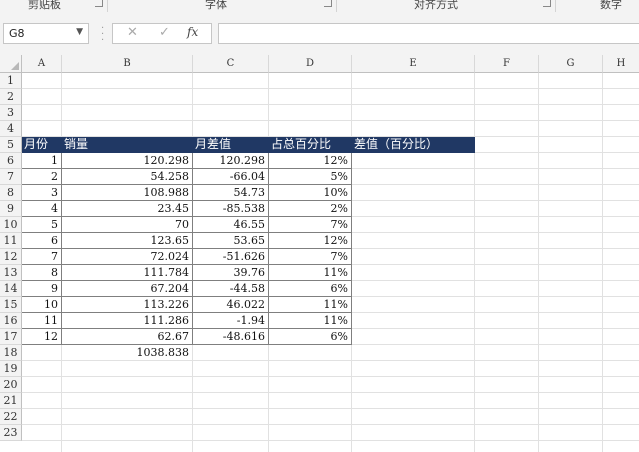 The width and height of the screenshot is (639, 452). Describe the element at coordinates (132, 32) in the screenshot. I see `cancel-icon: ✕` at that location.